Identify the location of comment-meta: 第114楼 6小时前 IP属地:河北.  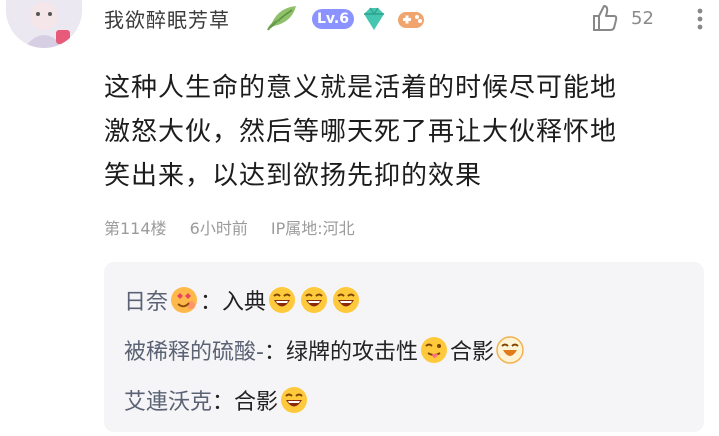
(238, 227).